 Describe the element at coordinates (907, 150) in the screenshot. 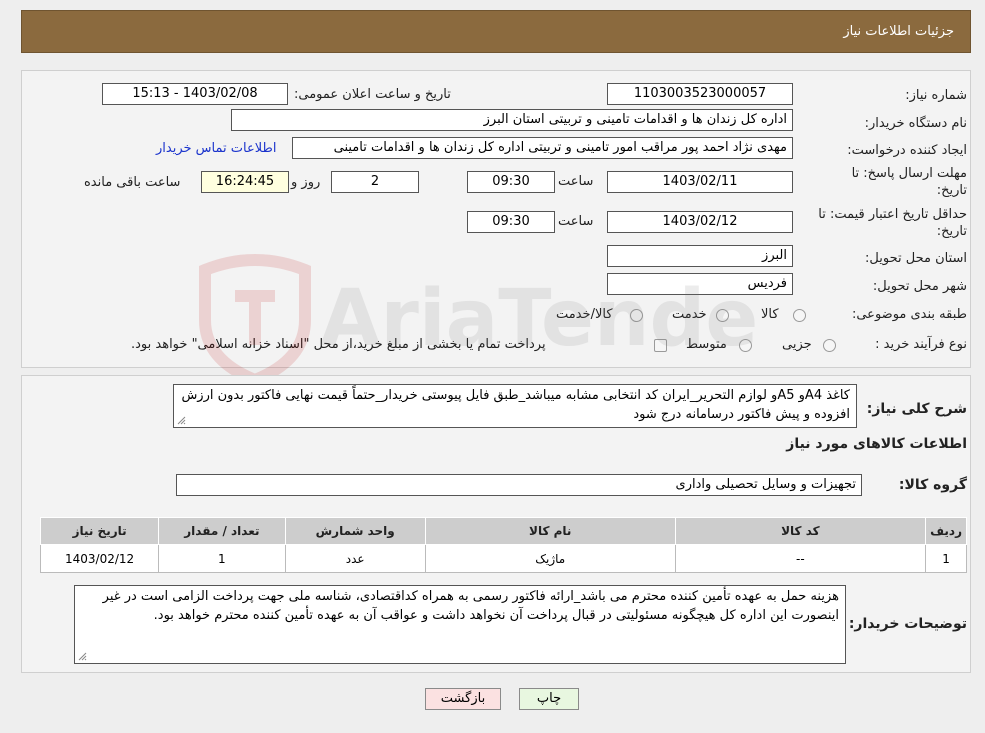

I see `creator-label: ایجاد کننده درخواست:` at that location.